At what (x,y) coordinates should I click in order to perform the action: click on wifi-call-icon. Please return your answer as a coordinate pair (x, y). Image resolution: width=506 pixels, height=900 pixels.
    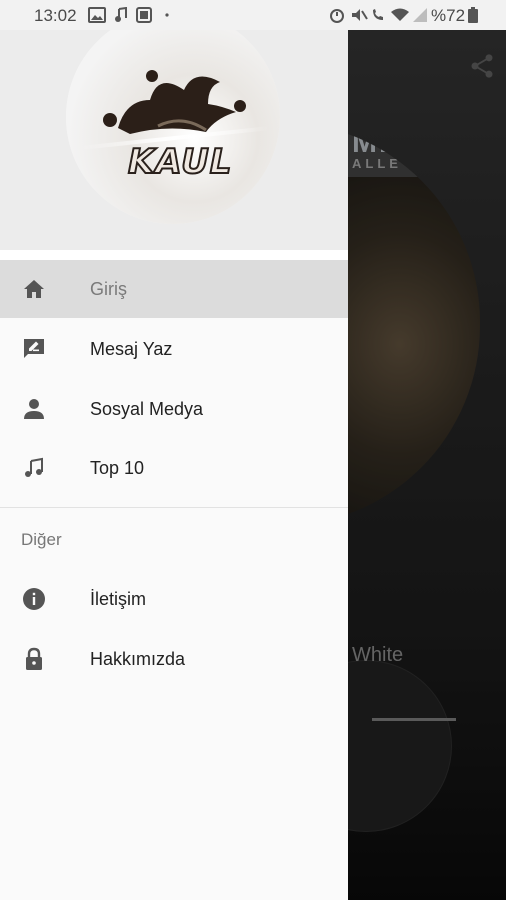
    Looking at the image, I should click on (378, 14).